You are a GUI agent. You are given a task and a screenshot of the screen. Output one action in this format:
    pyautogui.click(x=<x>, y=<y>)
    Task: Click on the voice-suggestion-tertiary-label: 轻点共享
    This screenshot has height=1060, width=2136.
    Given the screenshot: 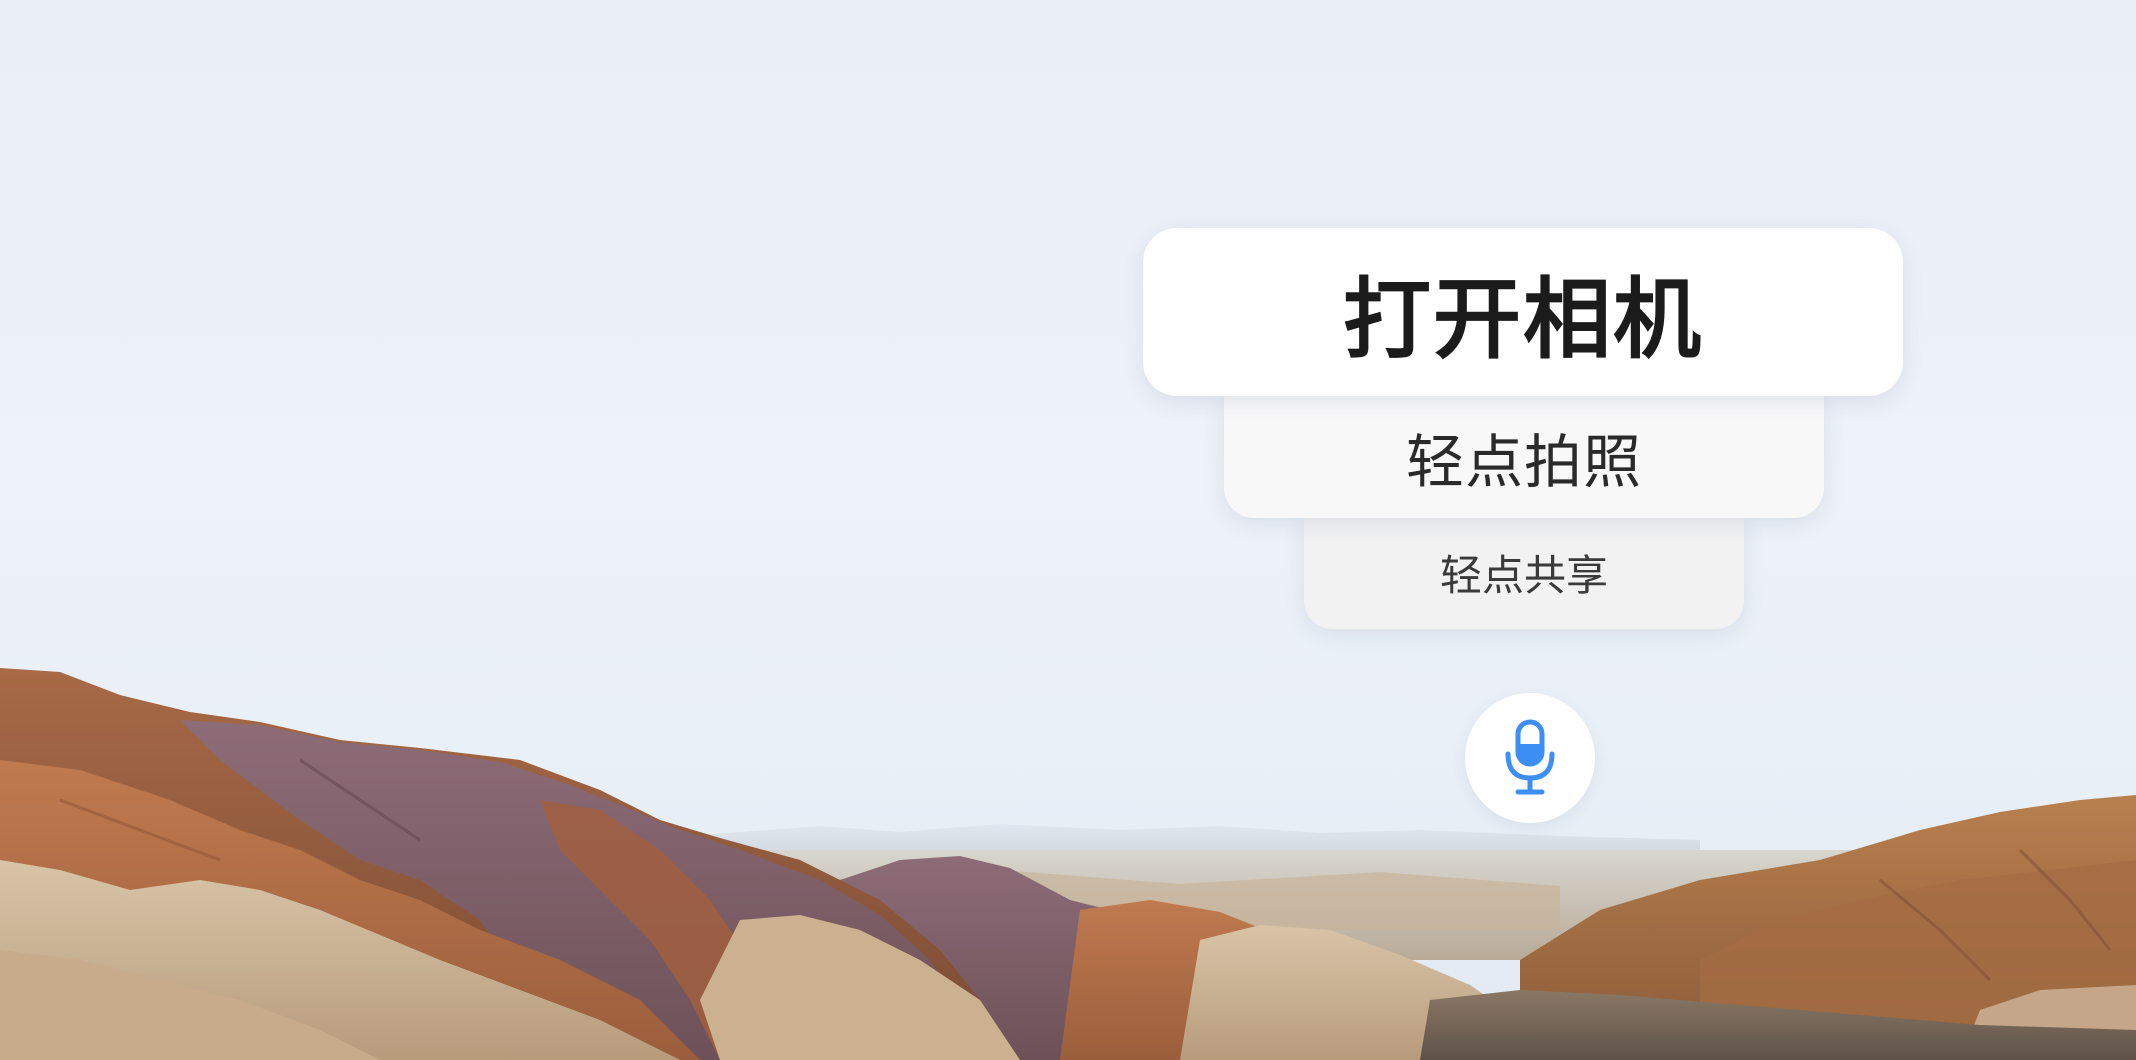 What is the action you would take?
    pyautogui.click(x=1523, y=575)
    